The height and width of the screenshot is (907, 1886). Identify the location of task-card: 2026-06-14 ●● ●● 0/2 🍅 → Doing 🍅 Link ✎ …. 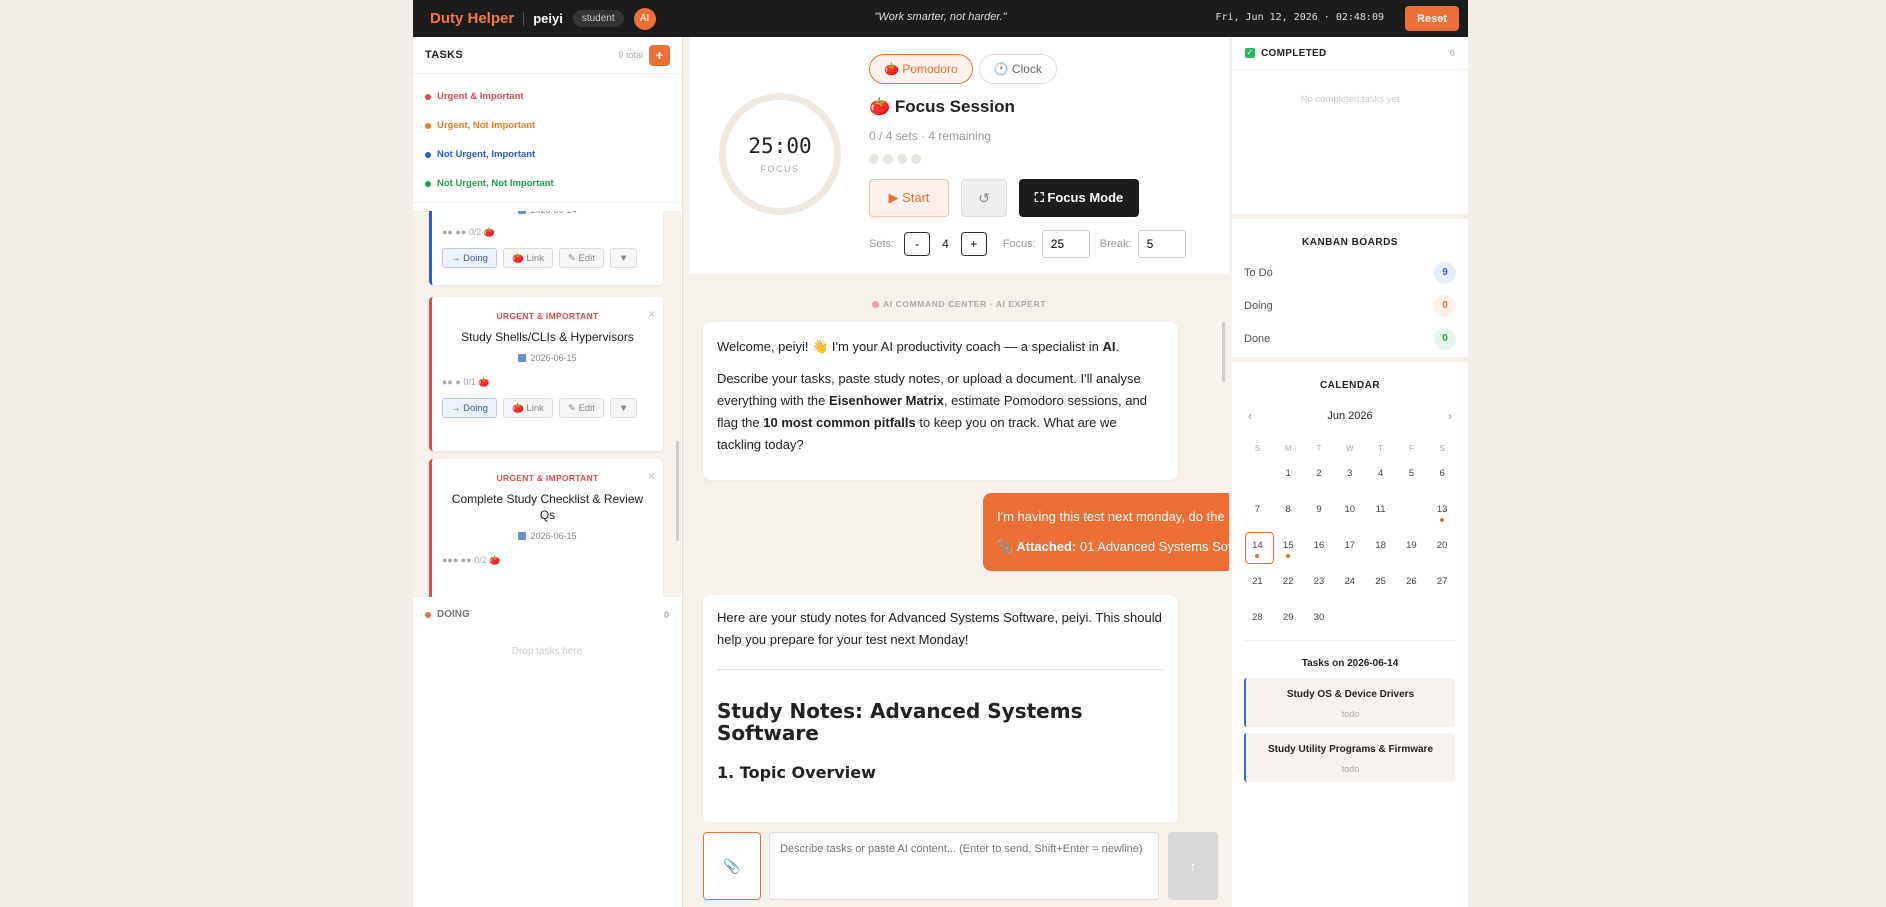
(546, 248).